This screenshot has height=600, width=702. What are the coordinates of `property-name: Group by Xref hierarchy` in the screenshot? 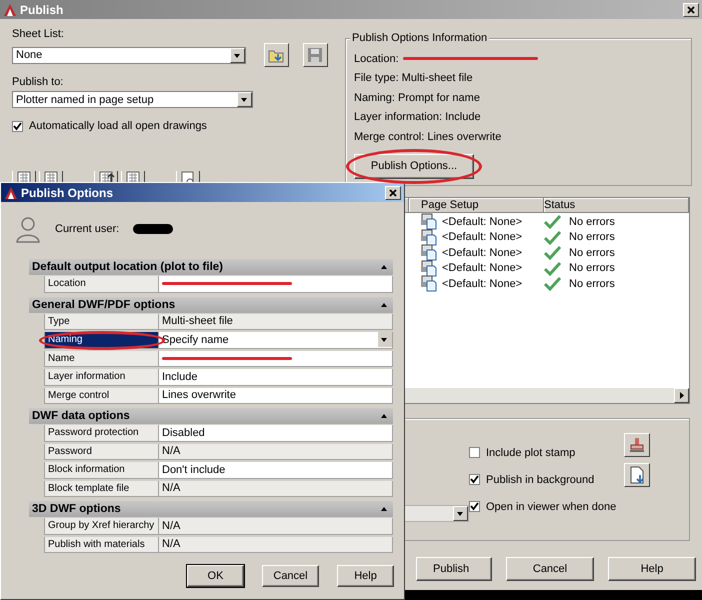 It's located at (102, 526).